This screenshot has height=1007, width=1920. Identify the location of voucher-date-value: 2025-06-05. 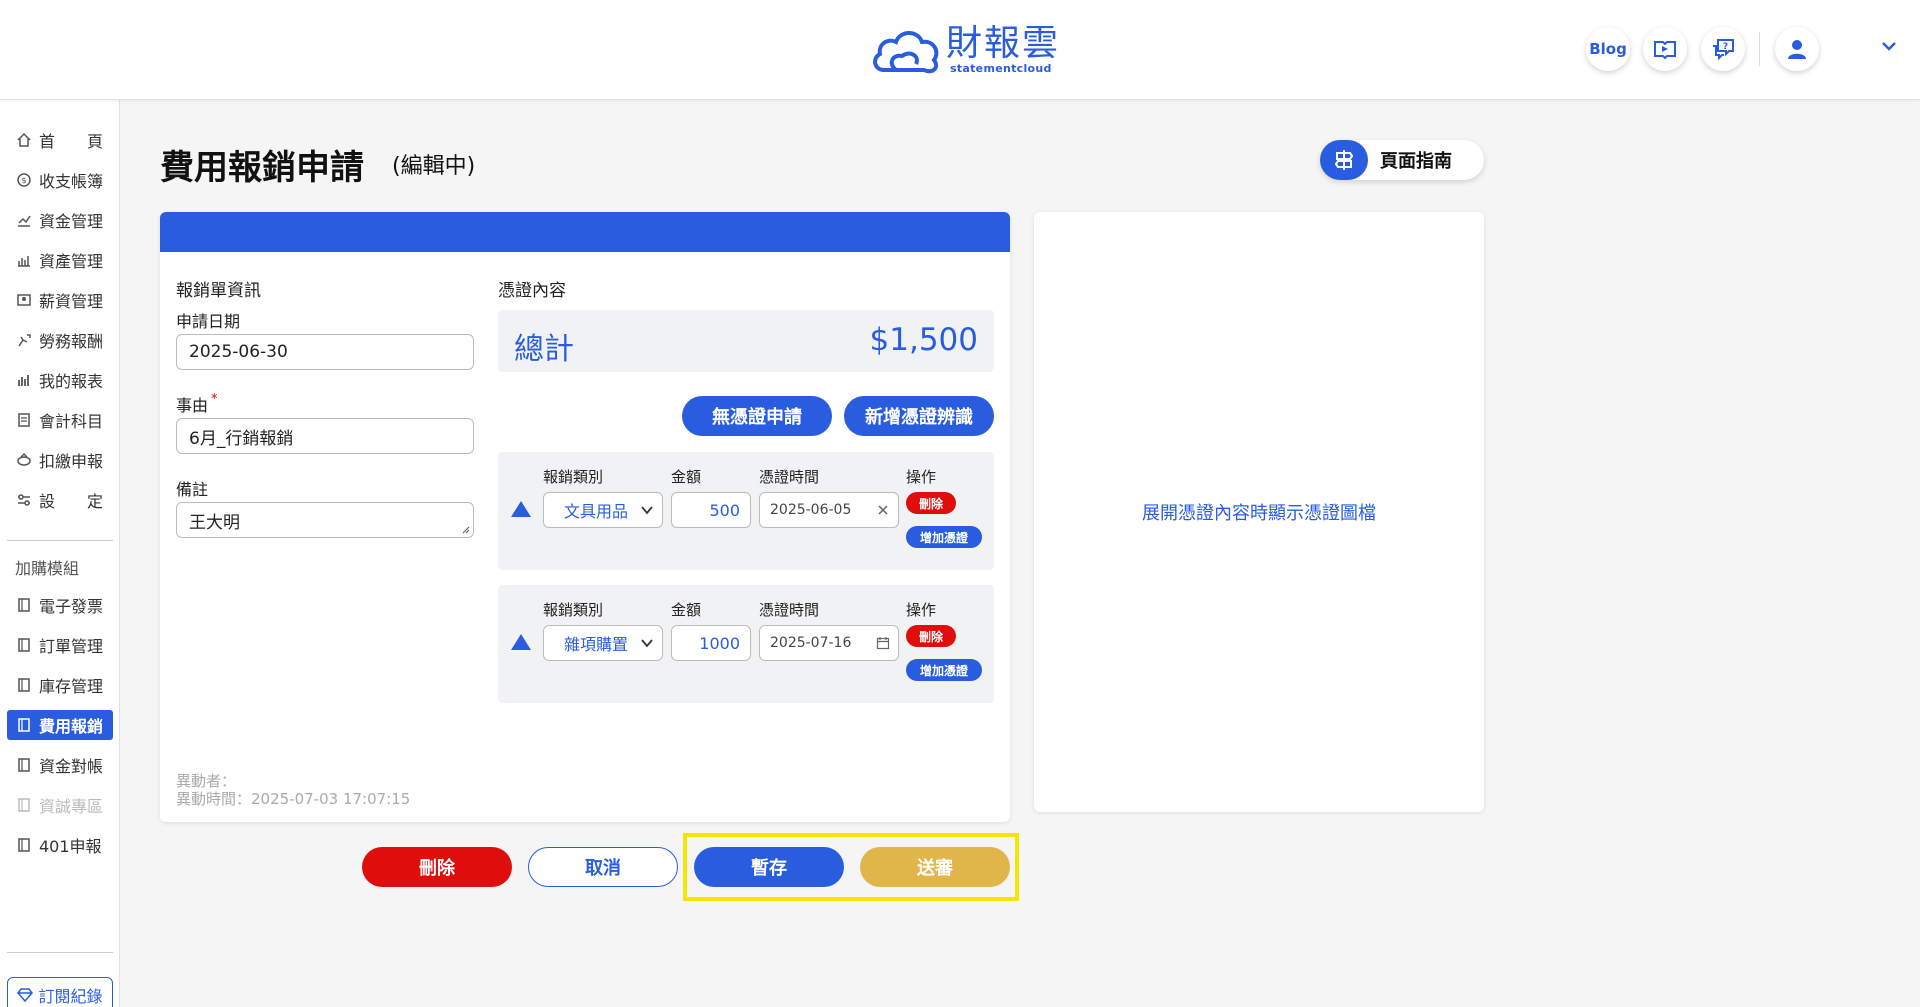
(811, 510).